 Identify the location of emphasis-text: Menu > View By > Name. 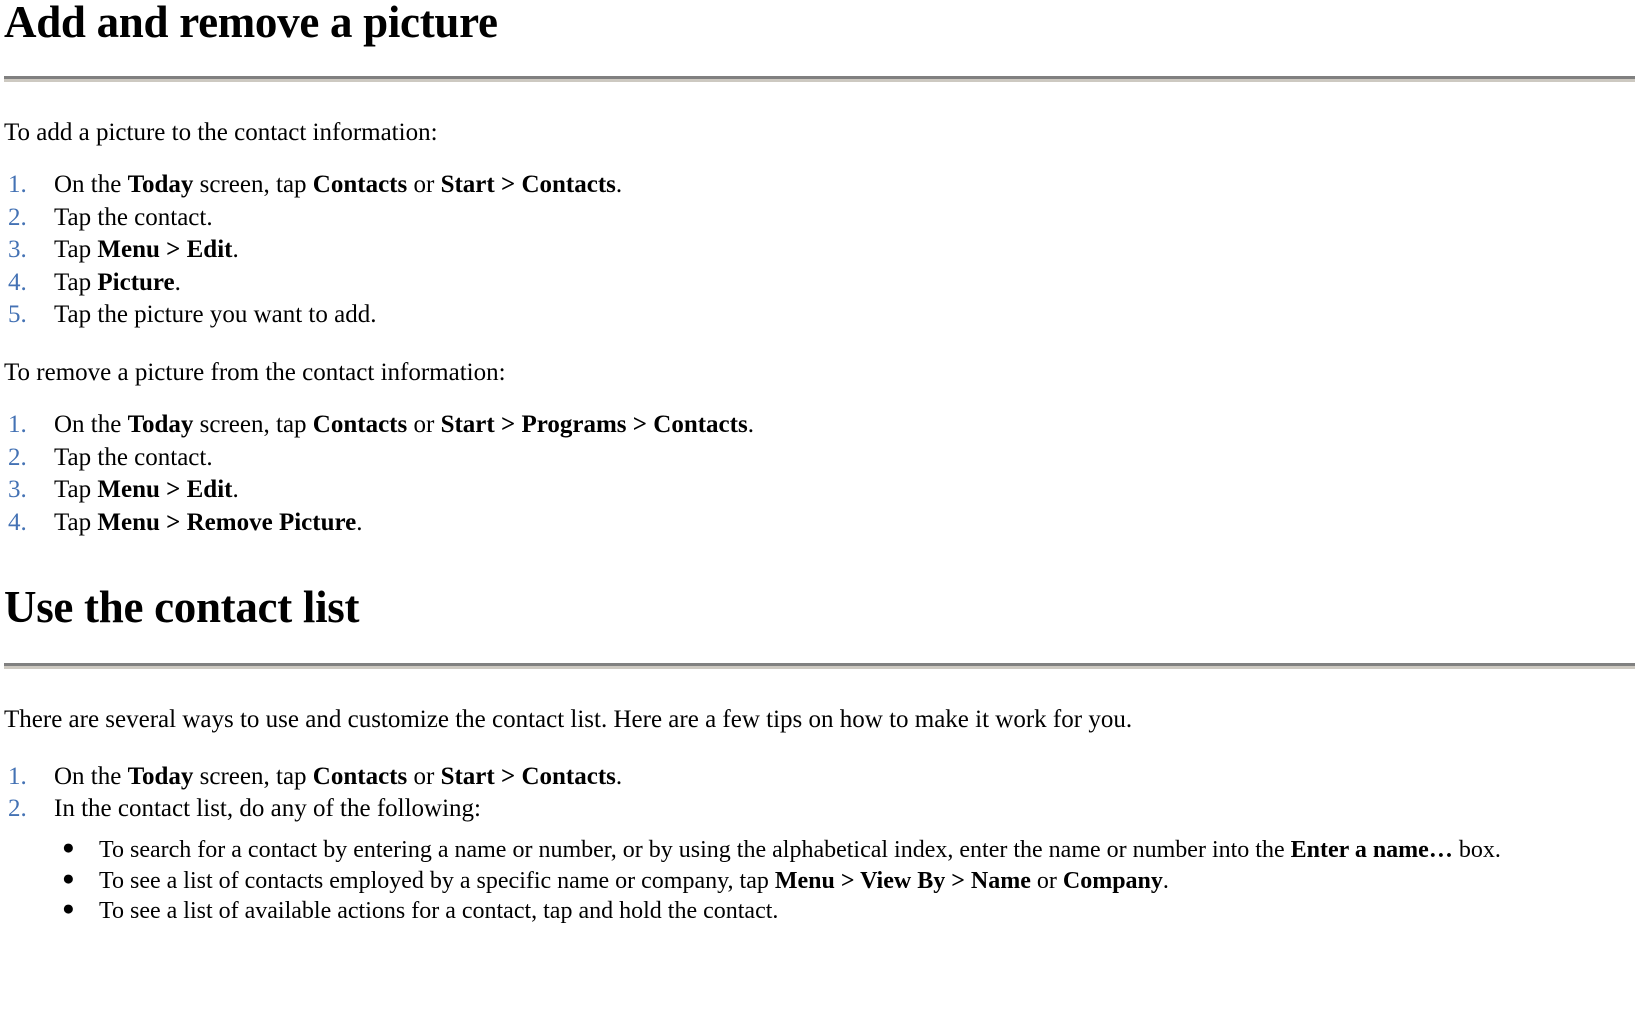
(902, 880).